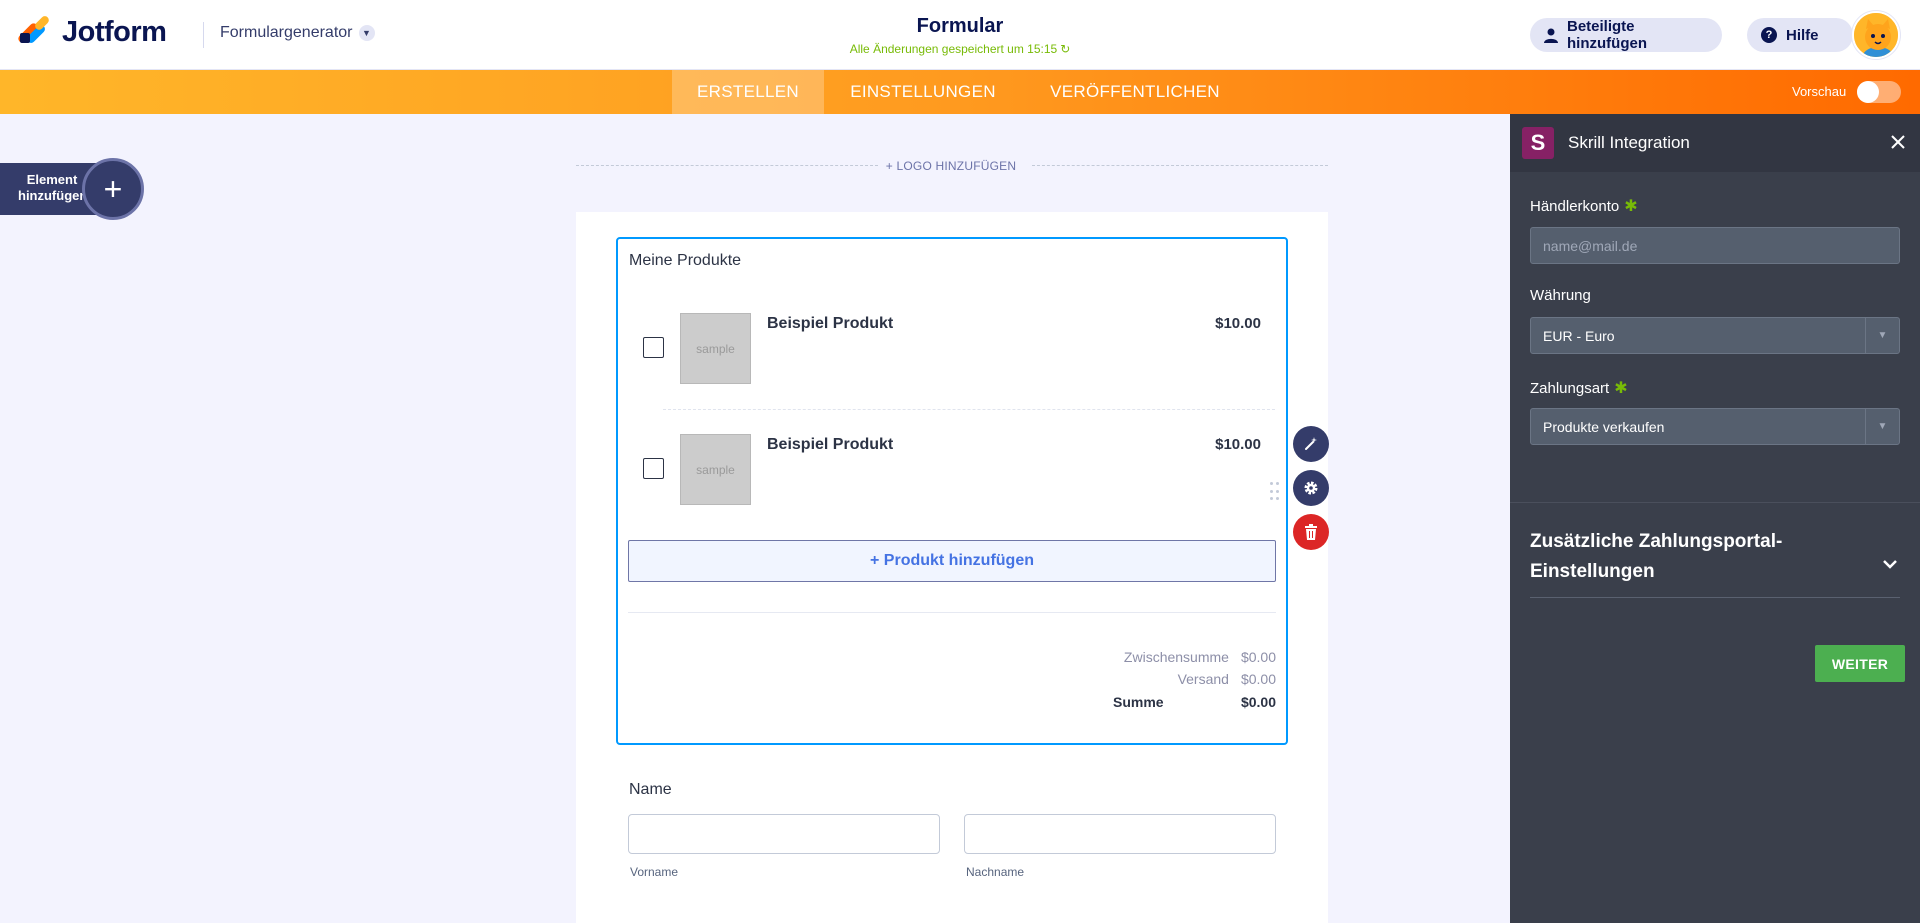  I want to click on saved-status-text: Alle Änderungen gespeichert um 15:15, so click(953, 49).